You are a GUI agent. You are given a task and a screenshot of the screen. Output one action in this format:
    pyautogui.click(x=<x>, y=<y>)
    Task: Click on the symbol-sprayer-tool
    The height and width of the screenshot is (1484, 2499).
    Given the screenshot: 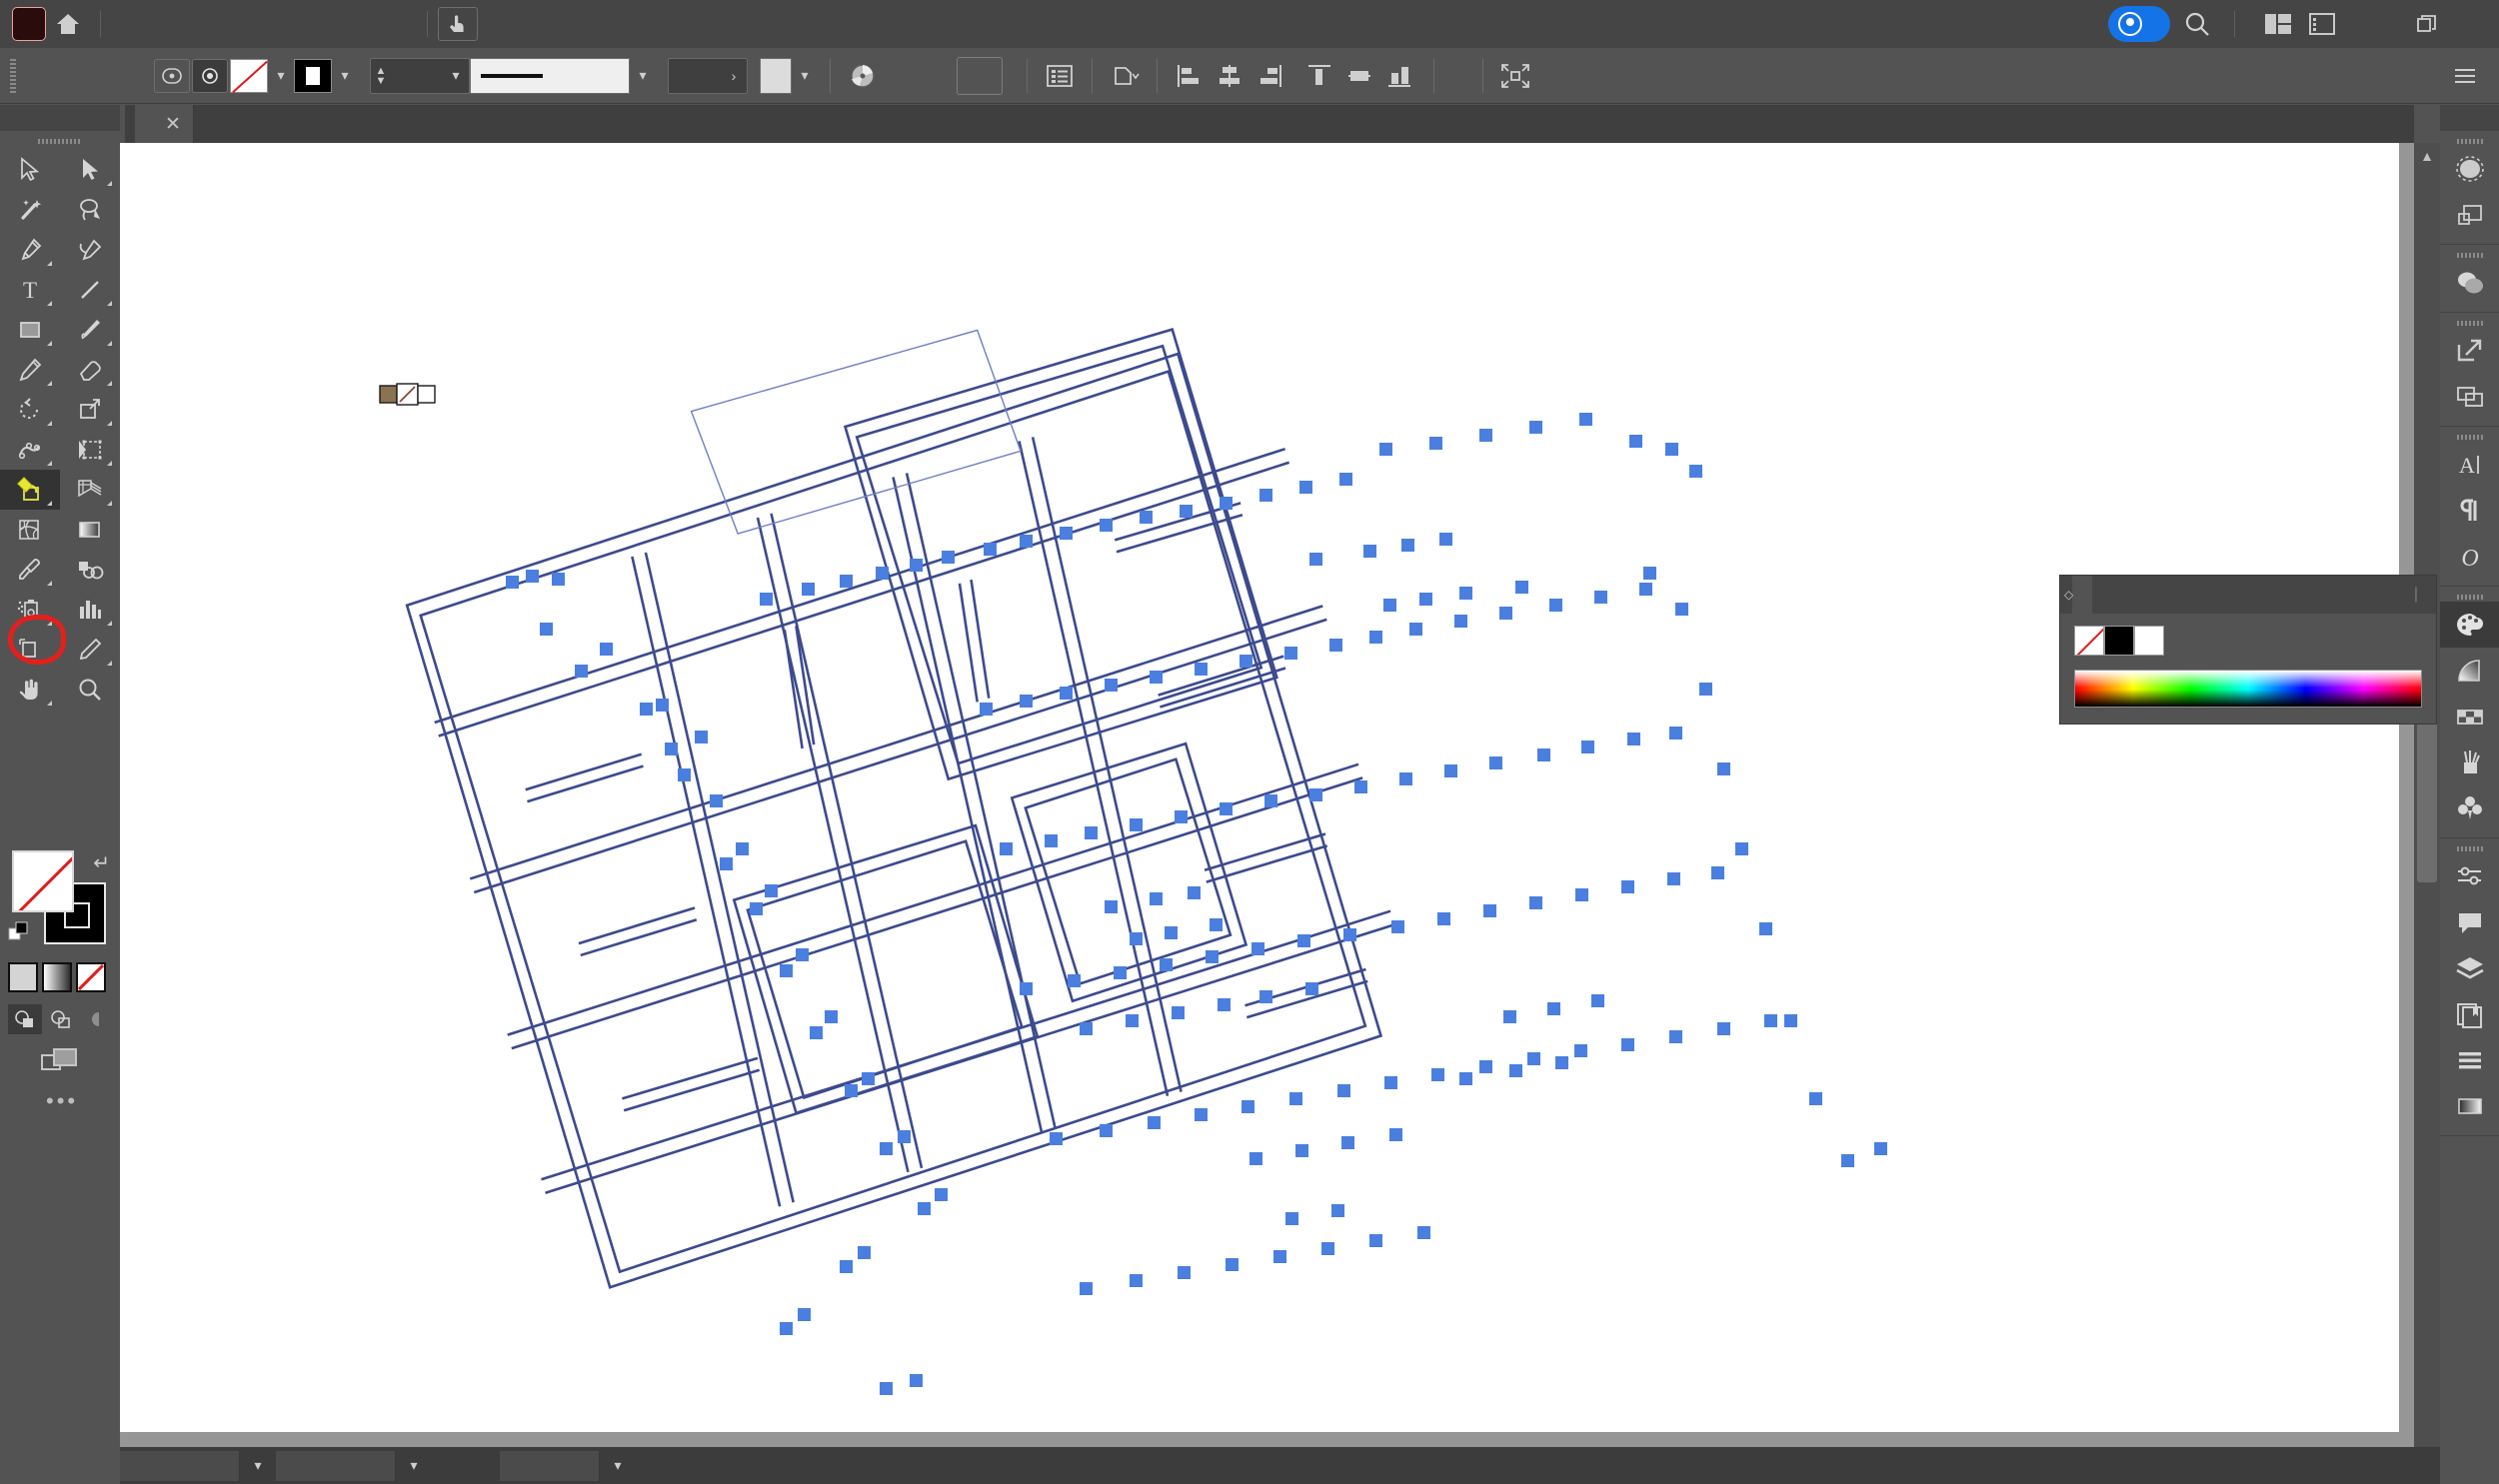 What is the action you would take?
    pyautogui.click(x=30, y=610)
    